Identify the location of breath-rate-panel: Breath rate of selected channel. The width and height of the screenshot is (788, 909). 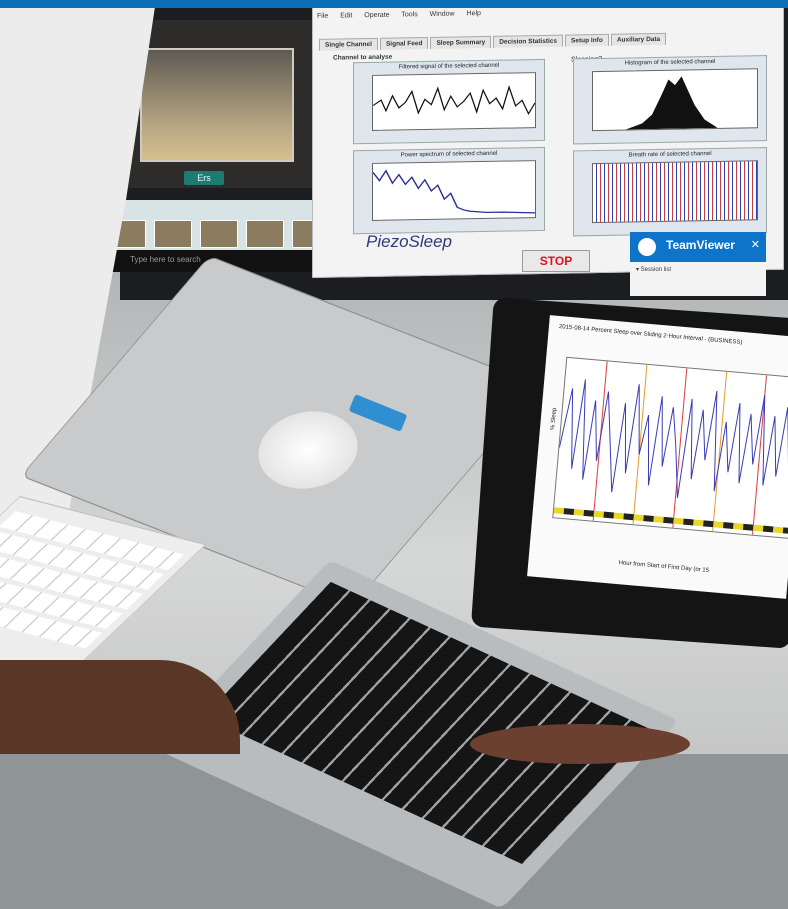
(670, 192).